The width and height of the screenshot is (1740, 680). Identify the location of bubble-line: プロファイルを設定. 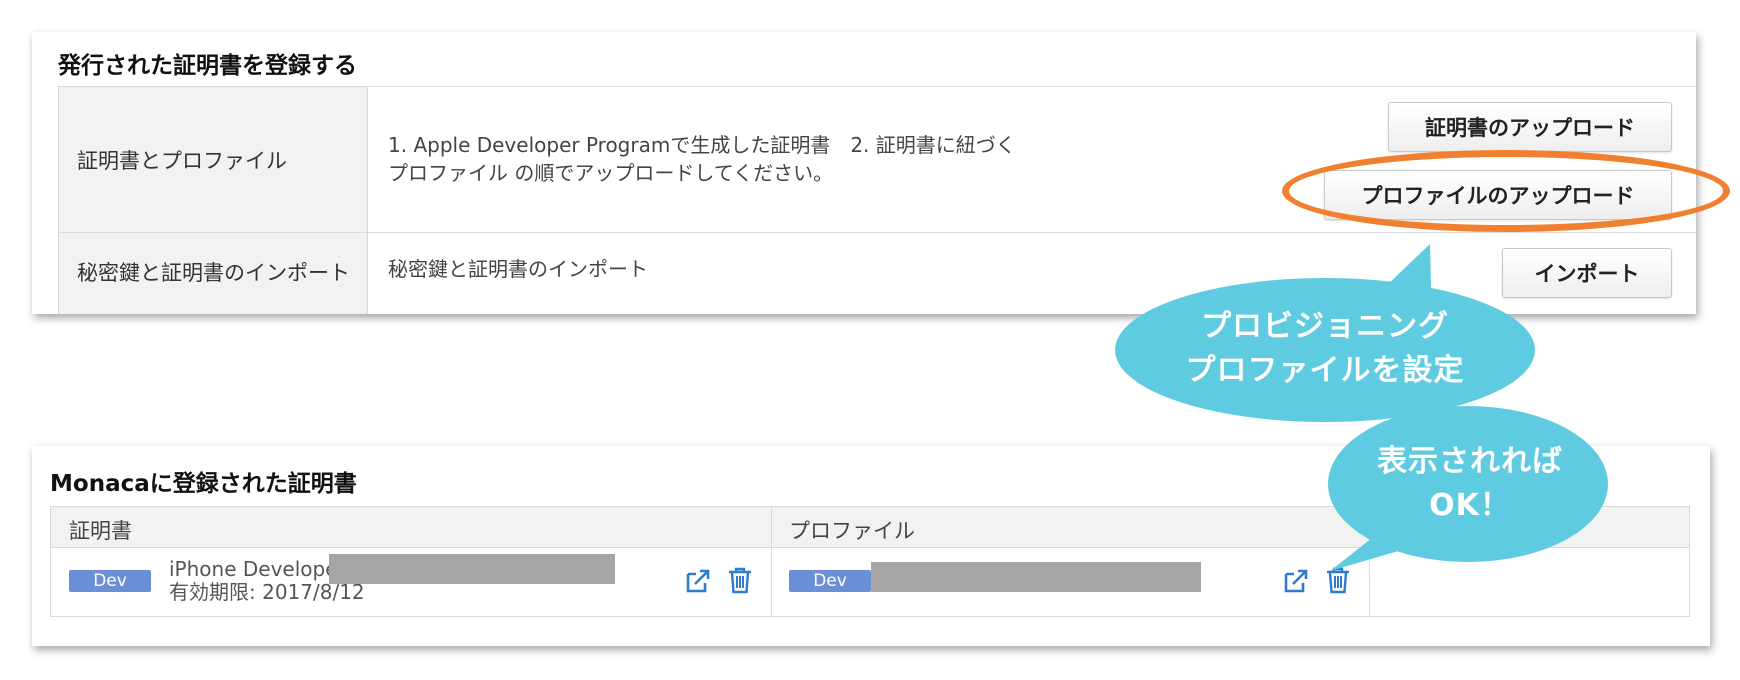
(1325, 370).